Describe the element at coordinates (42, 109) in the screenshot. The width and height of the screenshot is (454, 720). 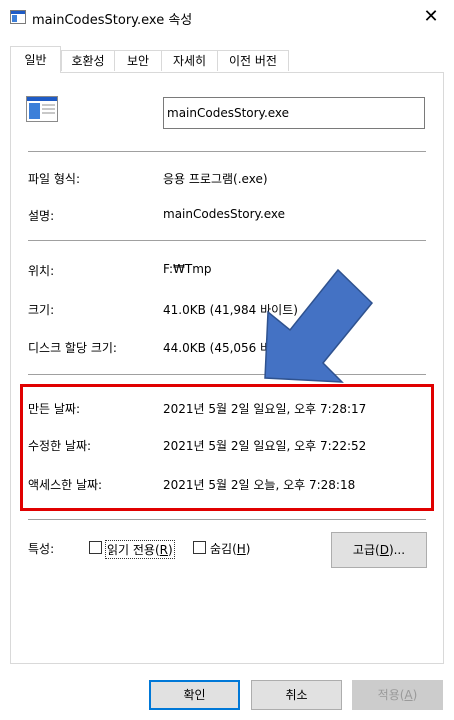
I see `exe-file-icon` at that location.